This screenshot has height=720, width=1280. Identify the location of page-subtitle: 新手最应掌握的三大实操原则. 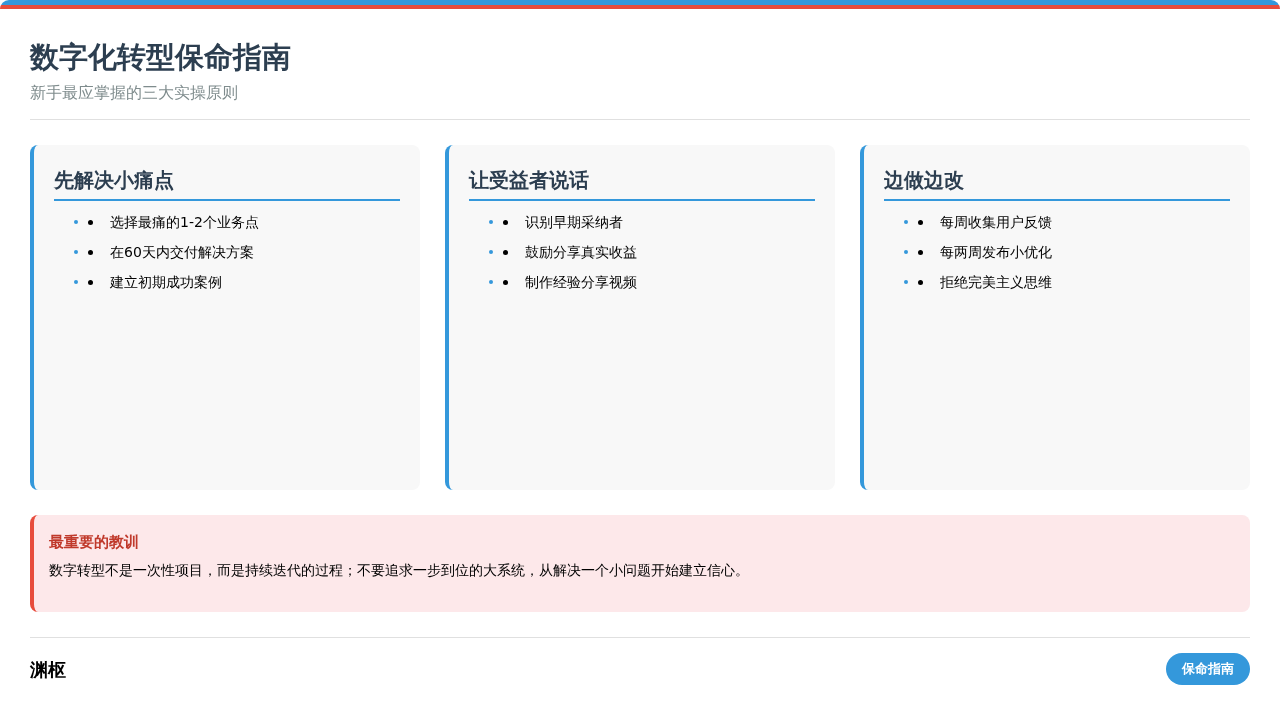
(134, 93).